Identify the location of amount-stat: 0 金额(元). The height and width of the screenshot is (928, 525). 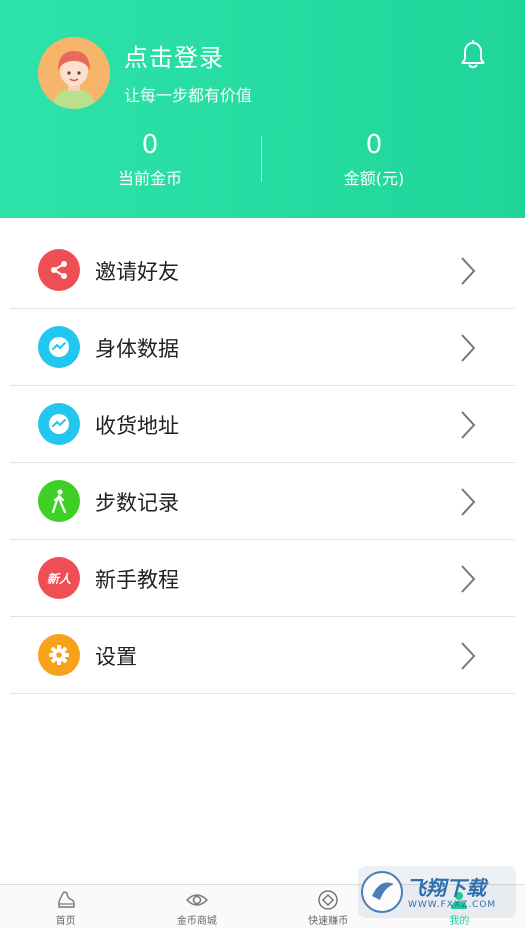
(374, 158).